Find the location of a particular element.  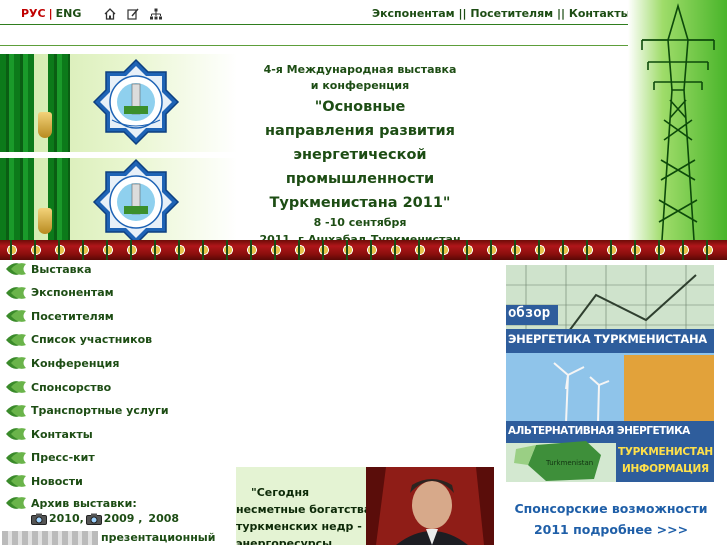

archive-2010-link: 2010, is located at coordinates (66, 518).